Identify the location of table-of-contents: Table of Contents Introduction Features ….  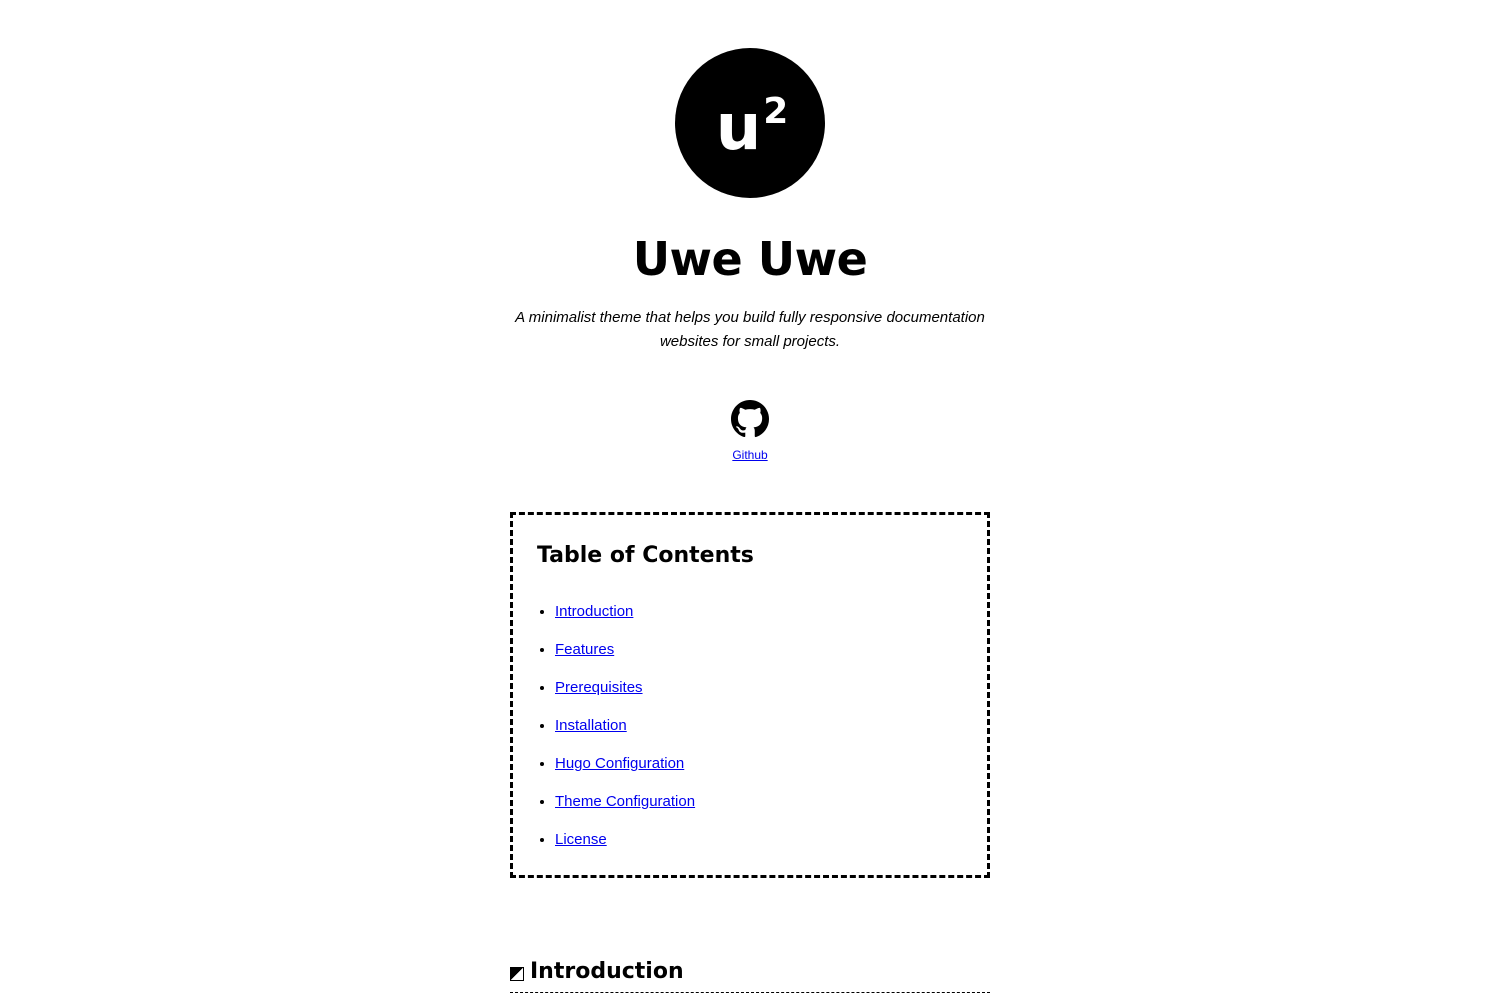
(750, 695).